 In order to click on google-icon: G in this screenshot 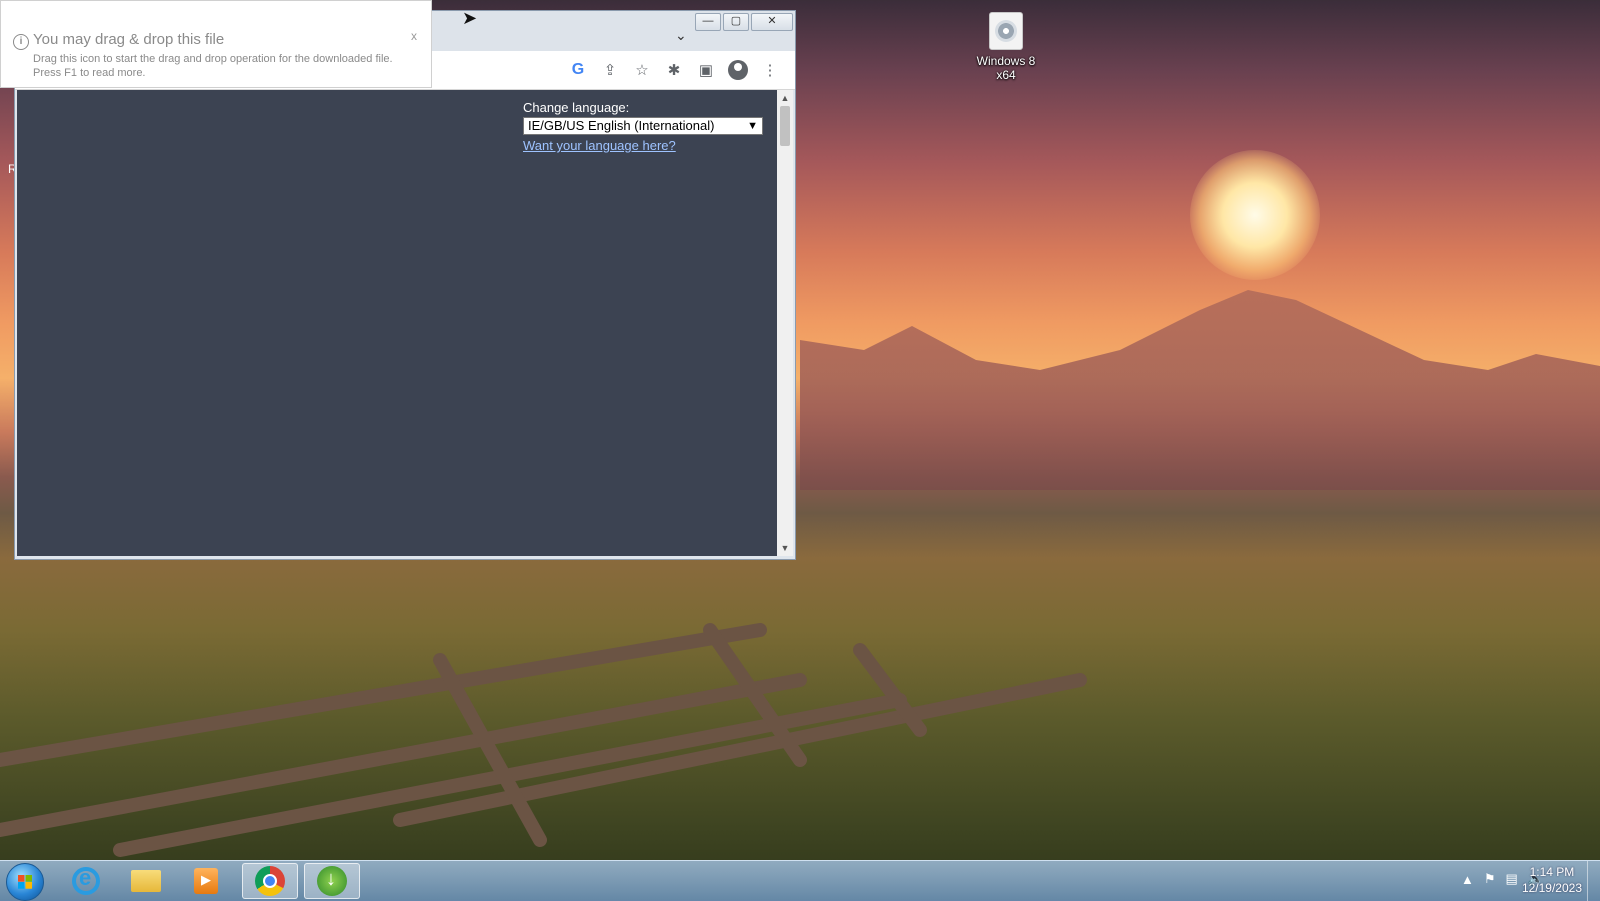, I will do `click(578, 70)`.